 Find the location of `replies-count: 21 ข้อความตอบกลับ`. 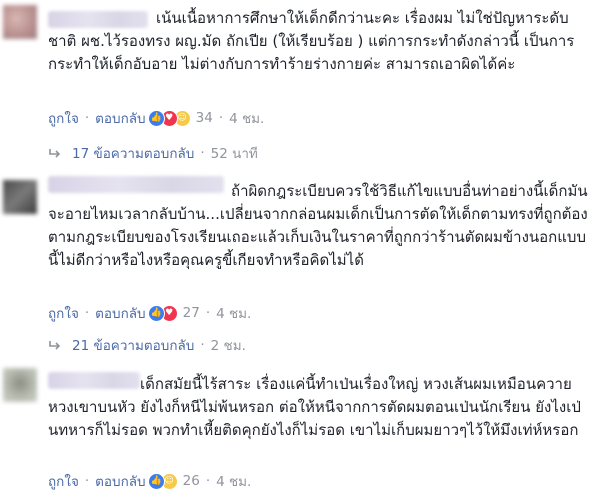

replies-count: 21 ข้อความตอบกลับ is located at coordinates (133, 345).